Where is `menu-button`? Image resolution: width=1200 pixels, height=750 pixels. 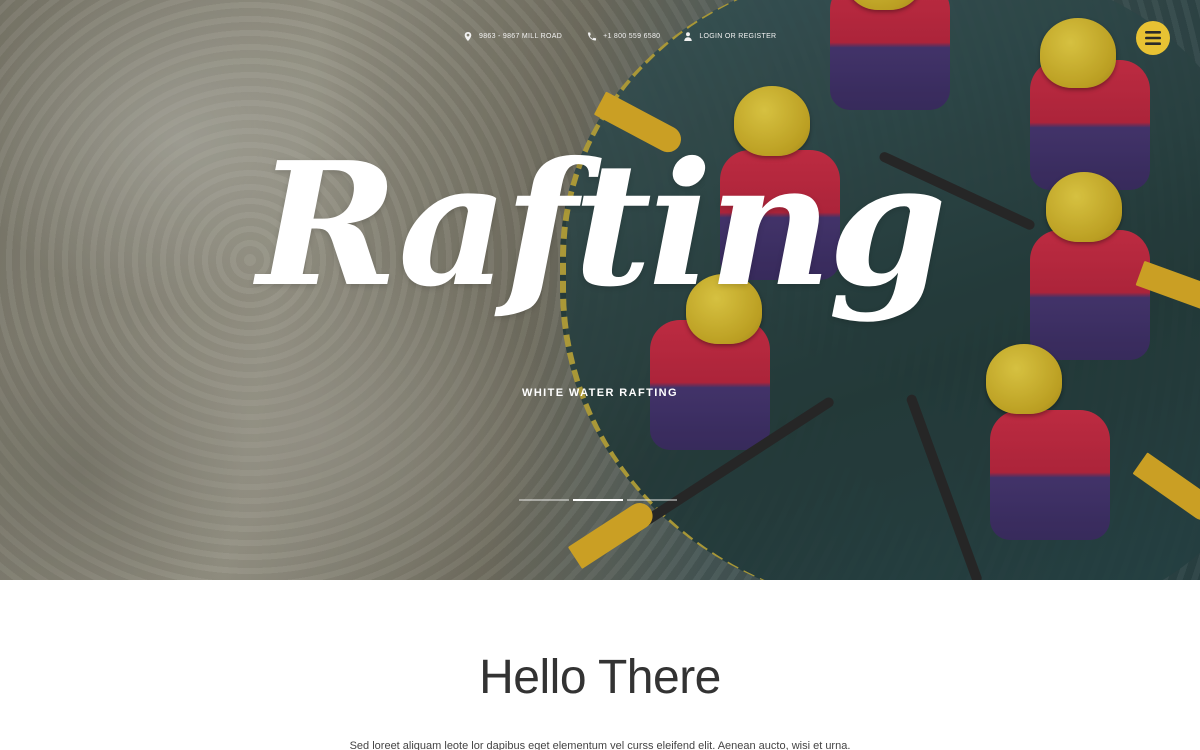
menu-button is located at coordinates (1153, 38).